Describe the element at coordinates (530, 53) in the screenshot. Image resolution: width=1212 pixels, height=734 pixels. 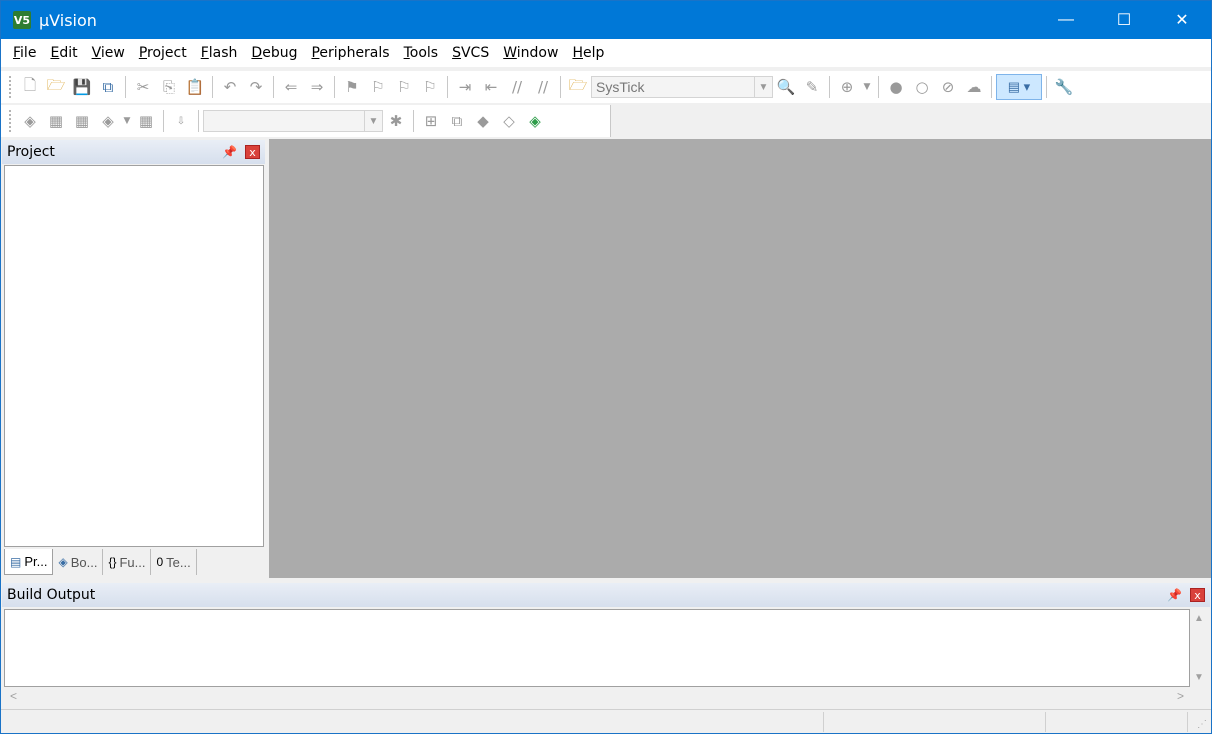
I see `menu-window: Window` at that location.